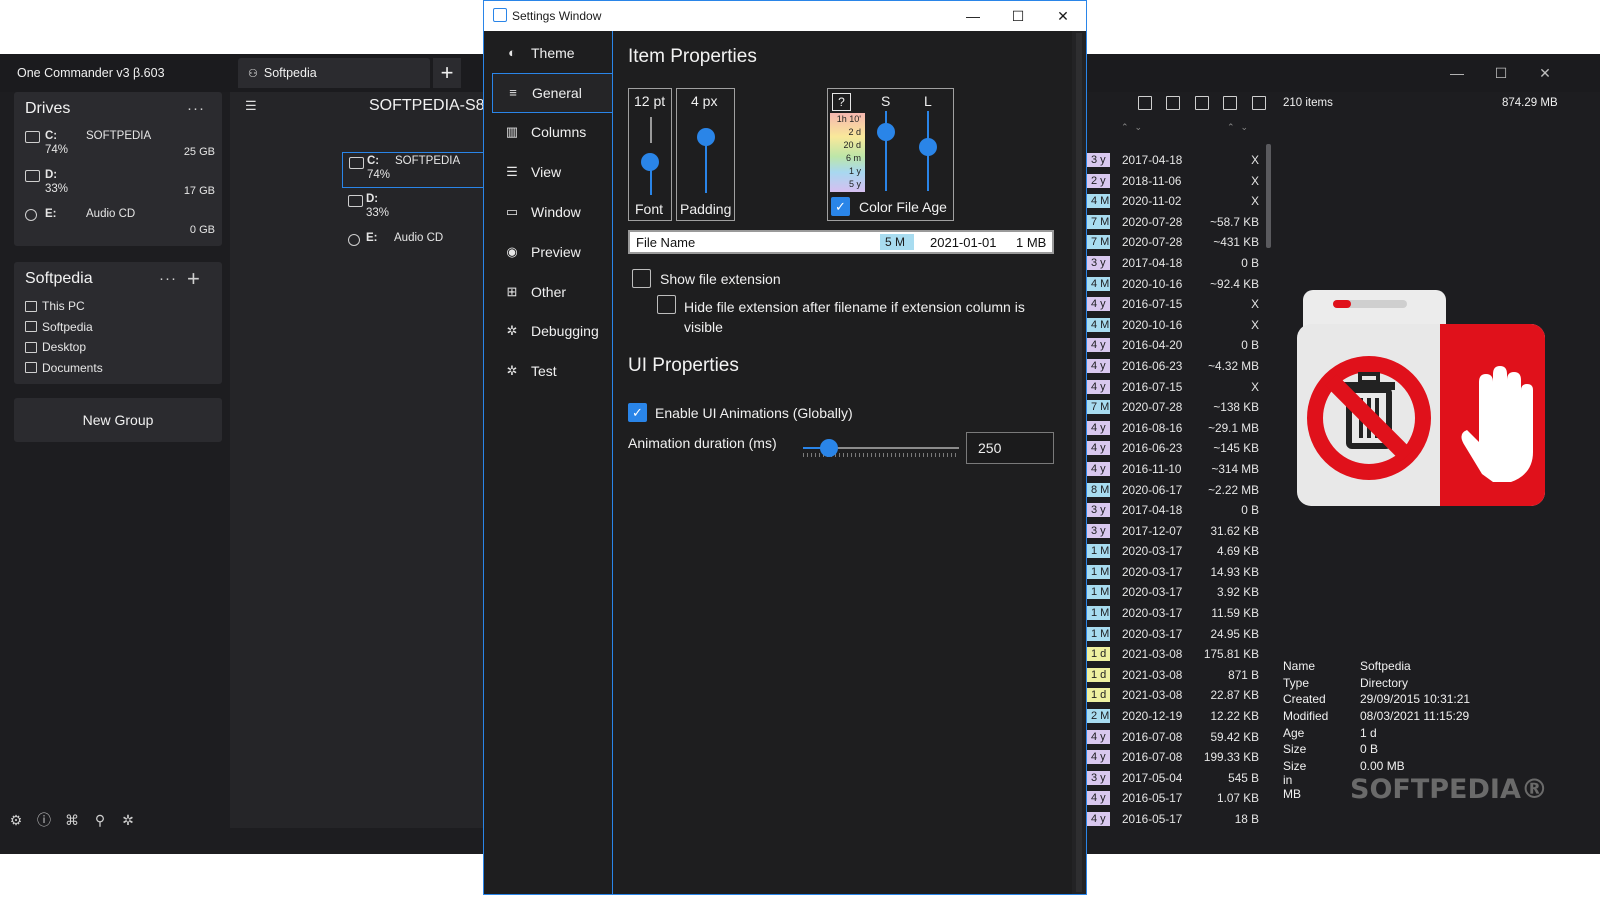  I want to click on file-row: 7 M 2020-07-28 ~431 KB, so click(1176, 242).